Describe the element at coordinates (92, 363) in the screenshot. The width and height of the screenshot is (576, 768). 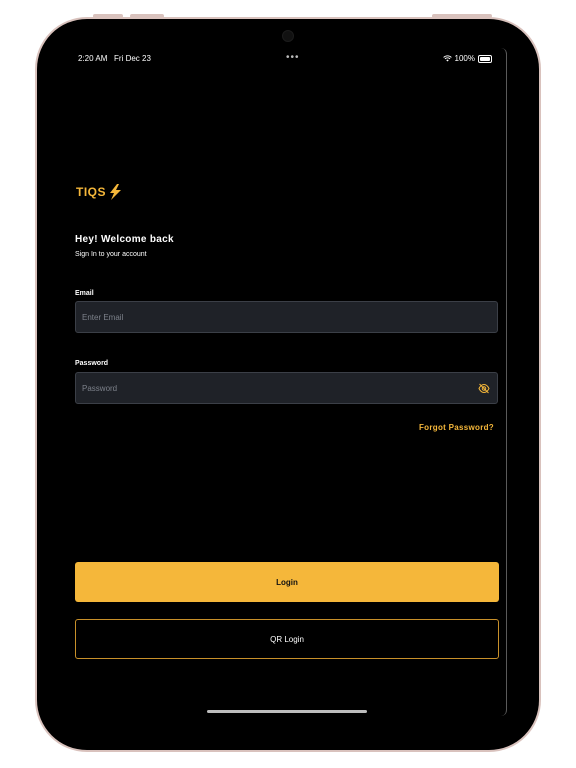
I see `password-label: Password` at that location.